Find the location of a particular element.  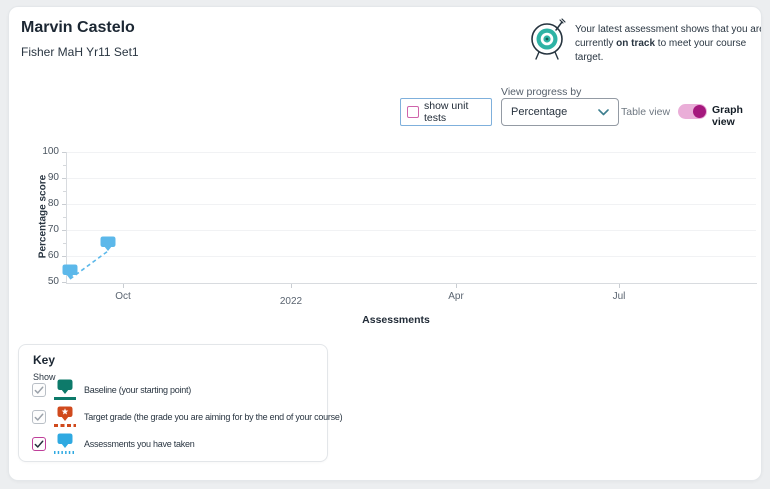

show-unit-tests-checkbox is located at coordinates (413, 112).